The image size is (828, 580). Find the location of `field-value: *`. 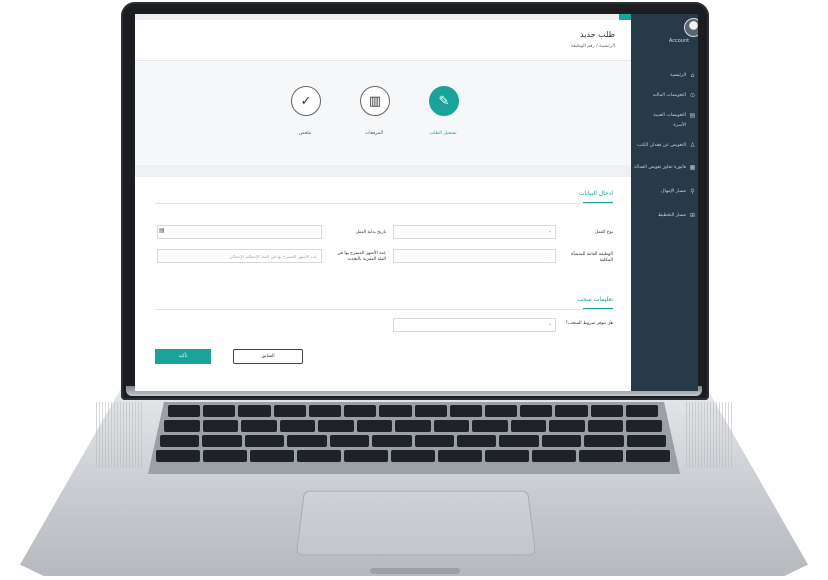

field-value: * is located at coordinates (550, 232).